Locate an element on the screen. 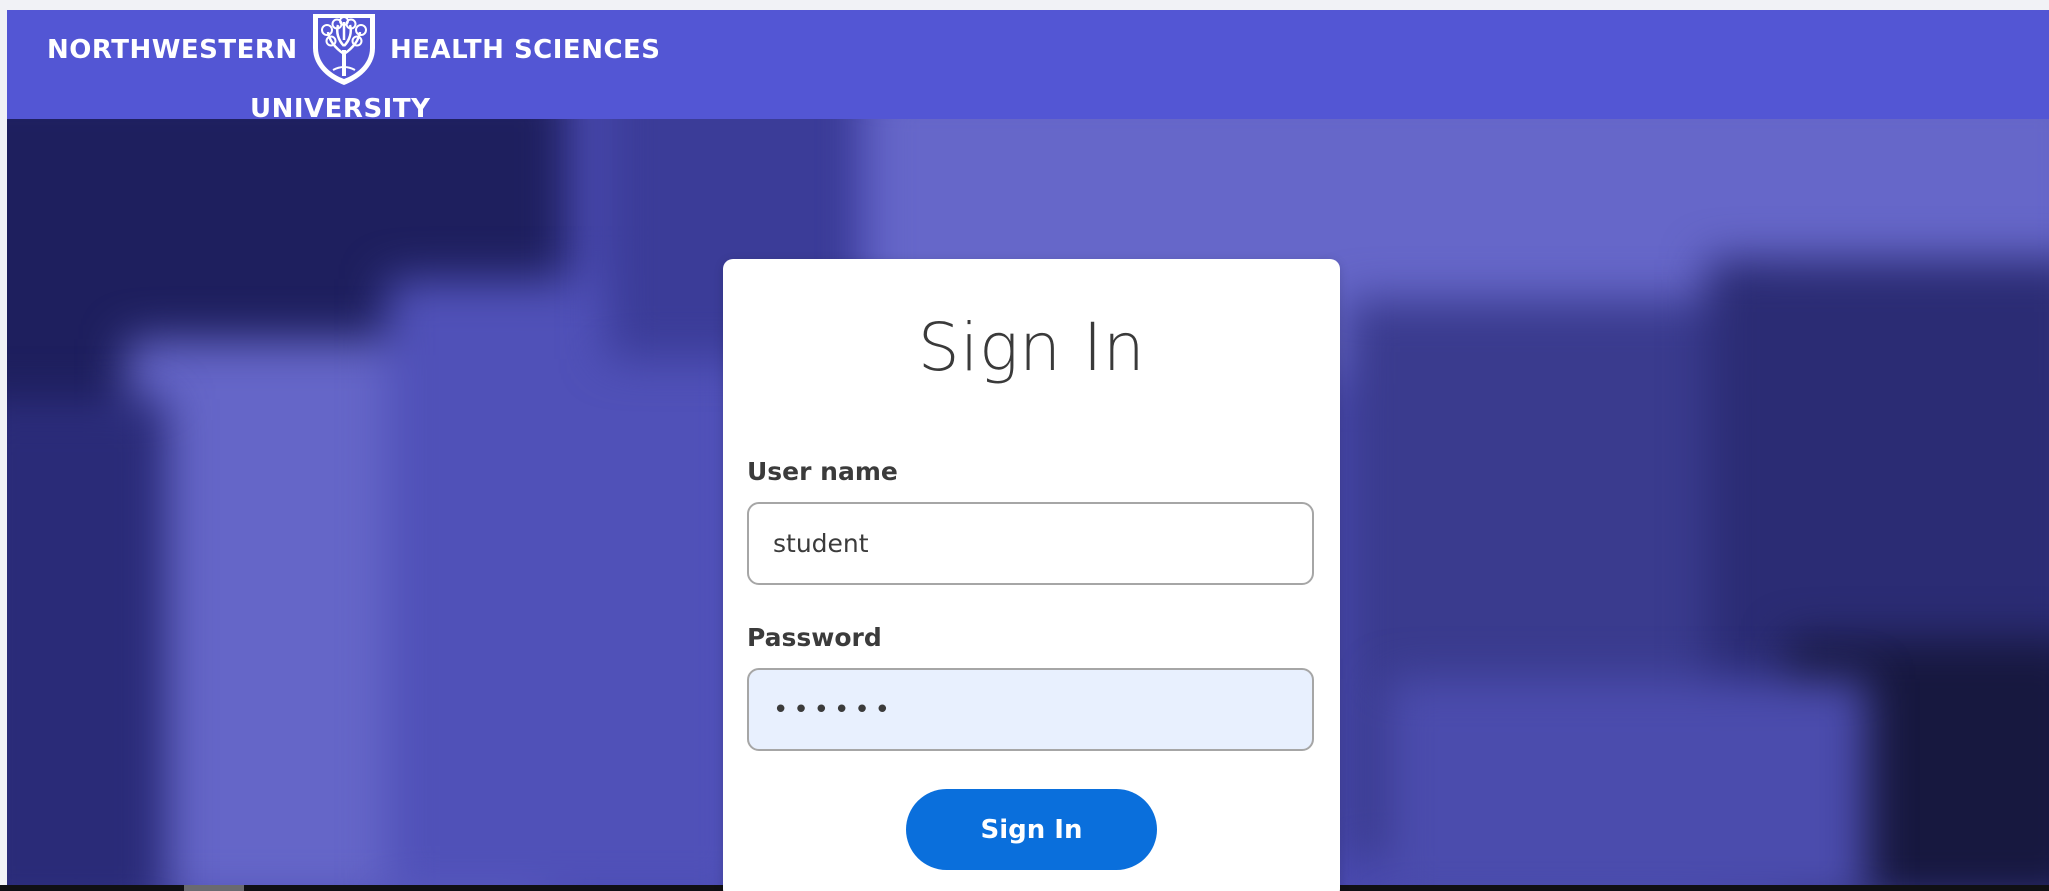 This screenshot has width=2049, height=891. university-logo: NORTHWESTERN HEALTH SCIENCES UNIVERSITY is located at coordinates (360, 67).